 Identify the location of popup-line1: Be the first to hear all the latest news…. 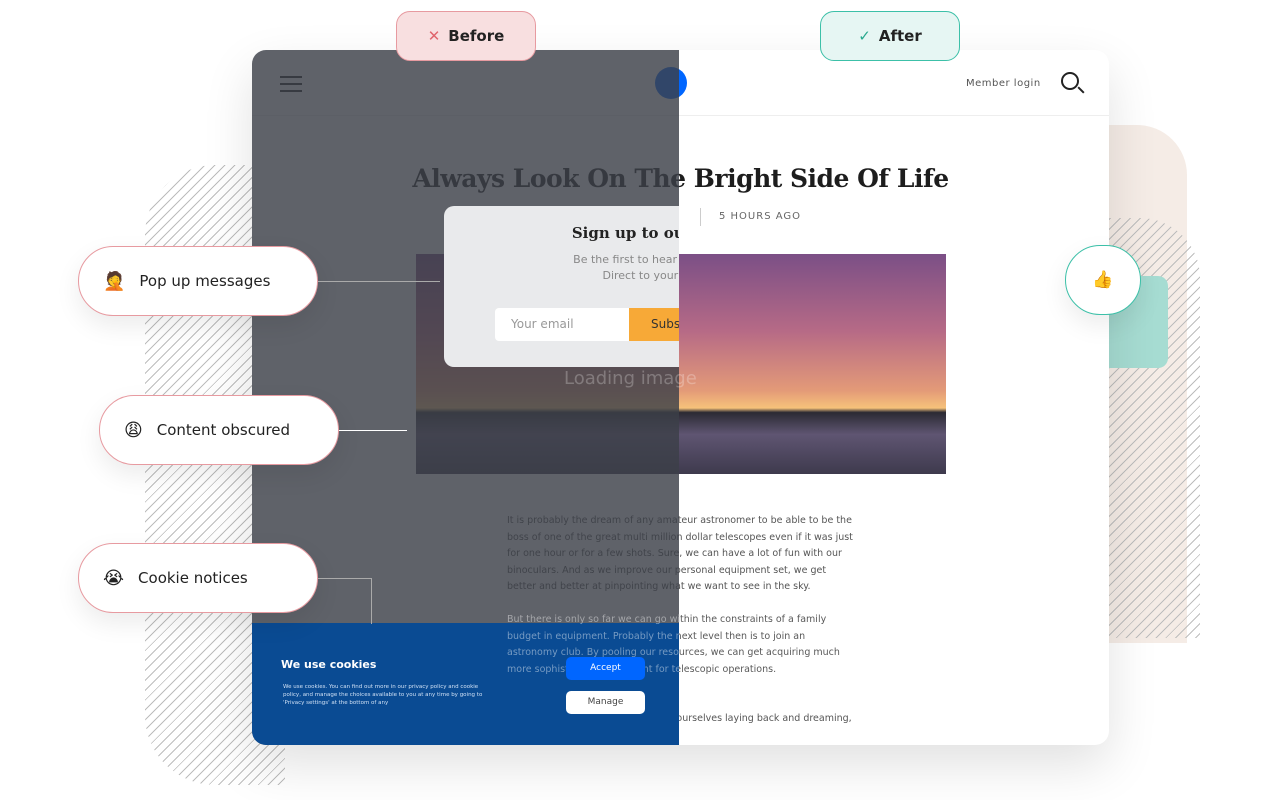
(626, 259).